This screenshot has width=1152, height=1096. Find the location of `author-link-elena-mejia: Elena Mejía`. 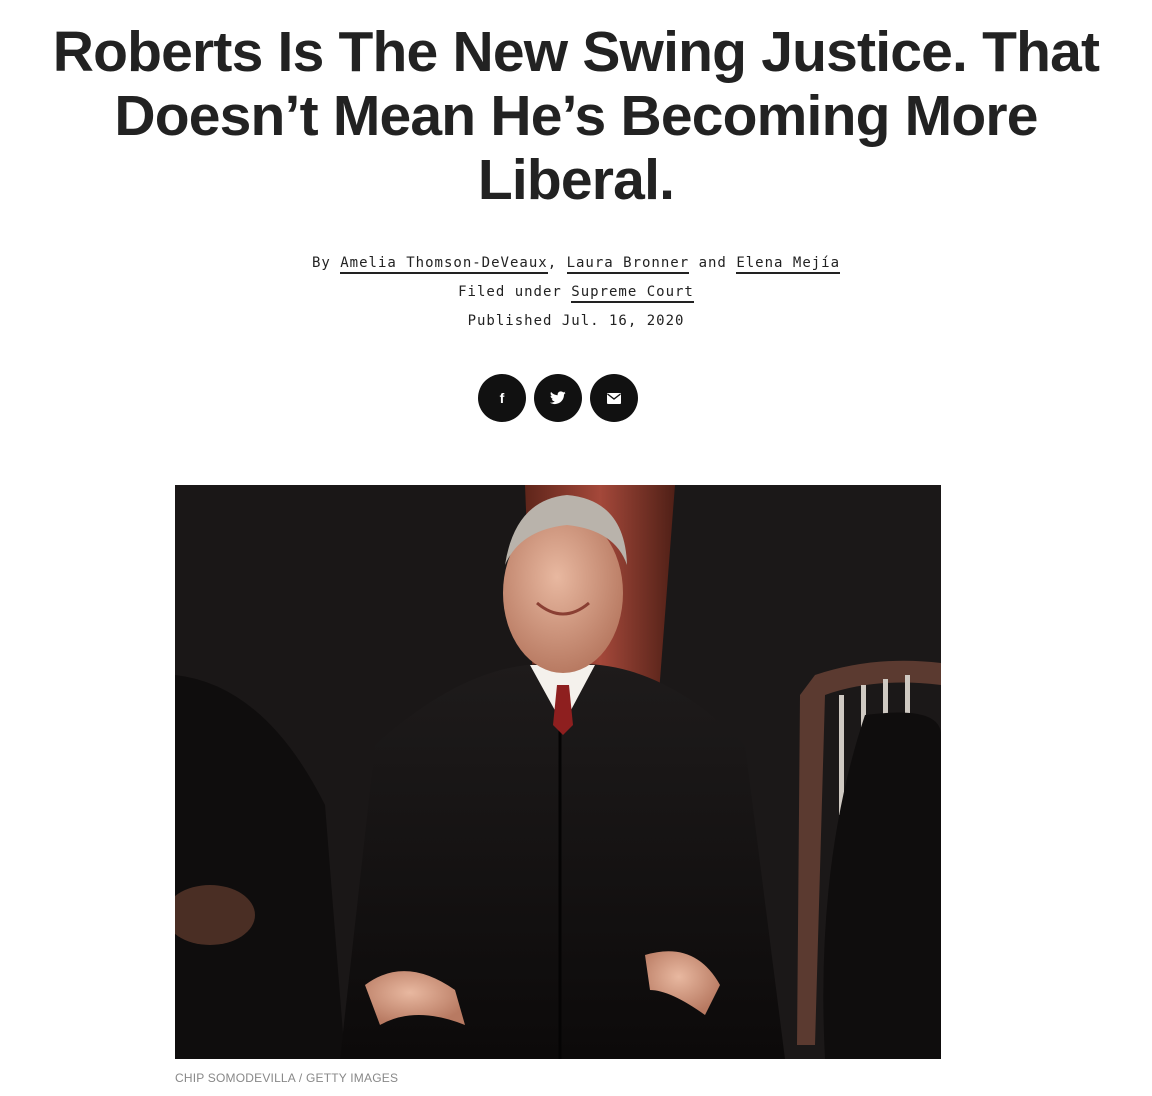

author-link-elena-mejia: Elena Mejía is located at coordinates (788, 264).